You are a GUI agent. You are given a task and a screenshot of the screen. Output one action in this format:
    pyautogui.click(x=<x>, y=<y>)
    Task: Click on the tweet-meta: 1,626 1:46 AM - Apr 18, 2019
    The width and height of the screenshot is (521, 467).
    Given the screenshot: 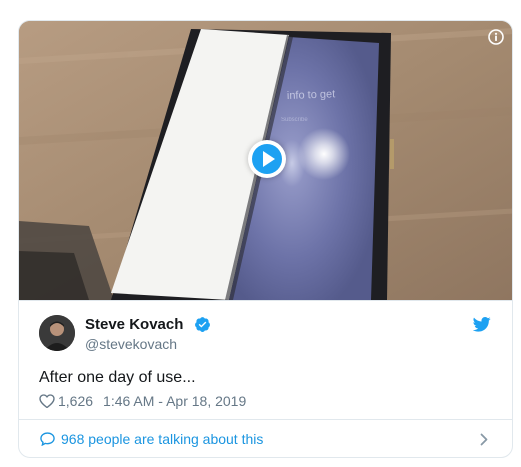 What is the action you would take?
    pyautogui.click(x=142, y=402)
    